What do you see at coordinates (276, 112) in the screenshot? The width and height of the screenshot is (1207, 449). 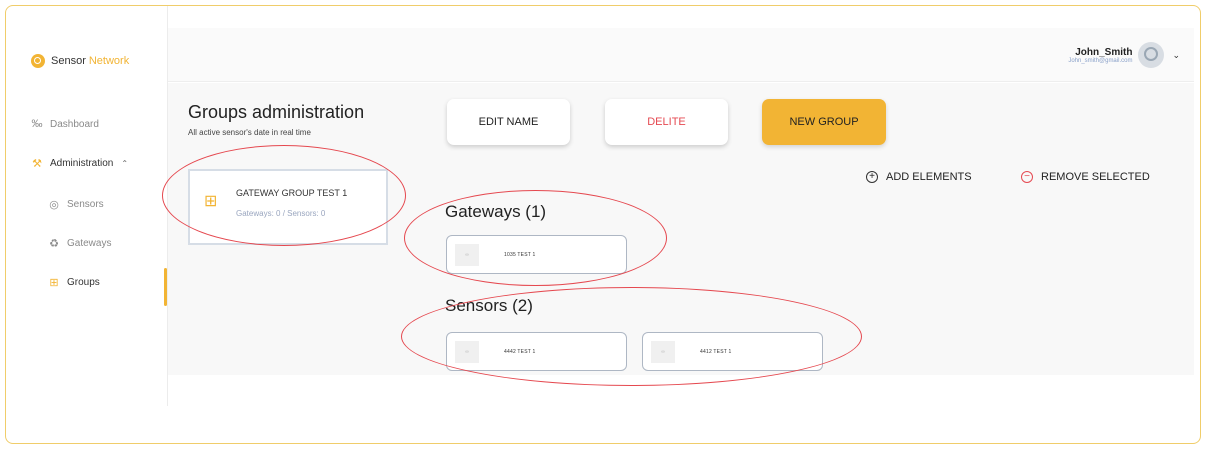 I see `page-title: Groups administration` at bounding box center [276, 112].